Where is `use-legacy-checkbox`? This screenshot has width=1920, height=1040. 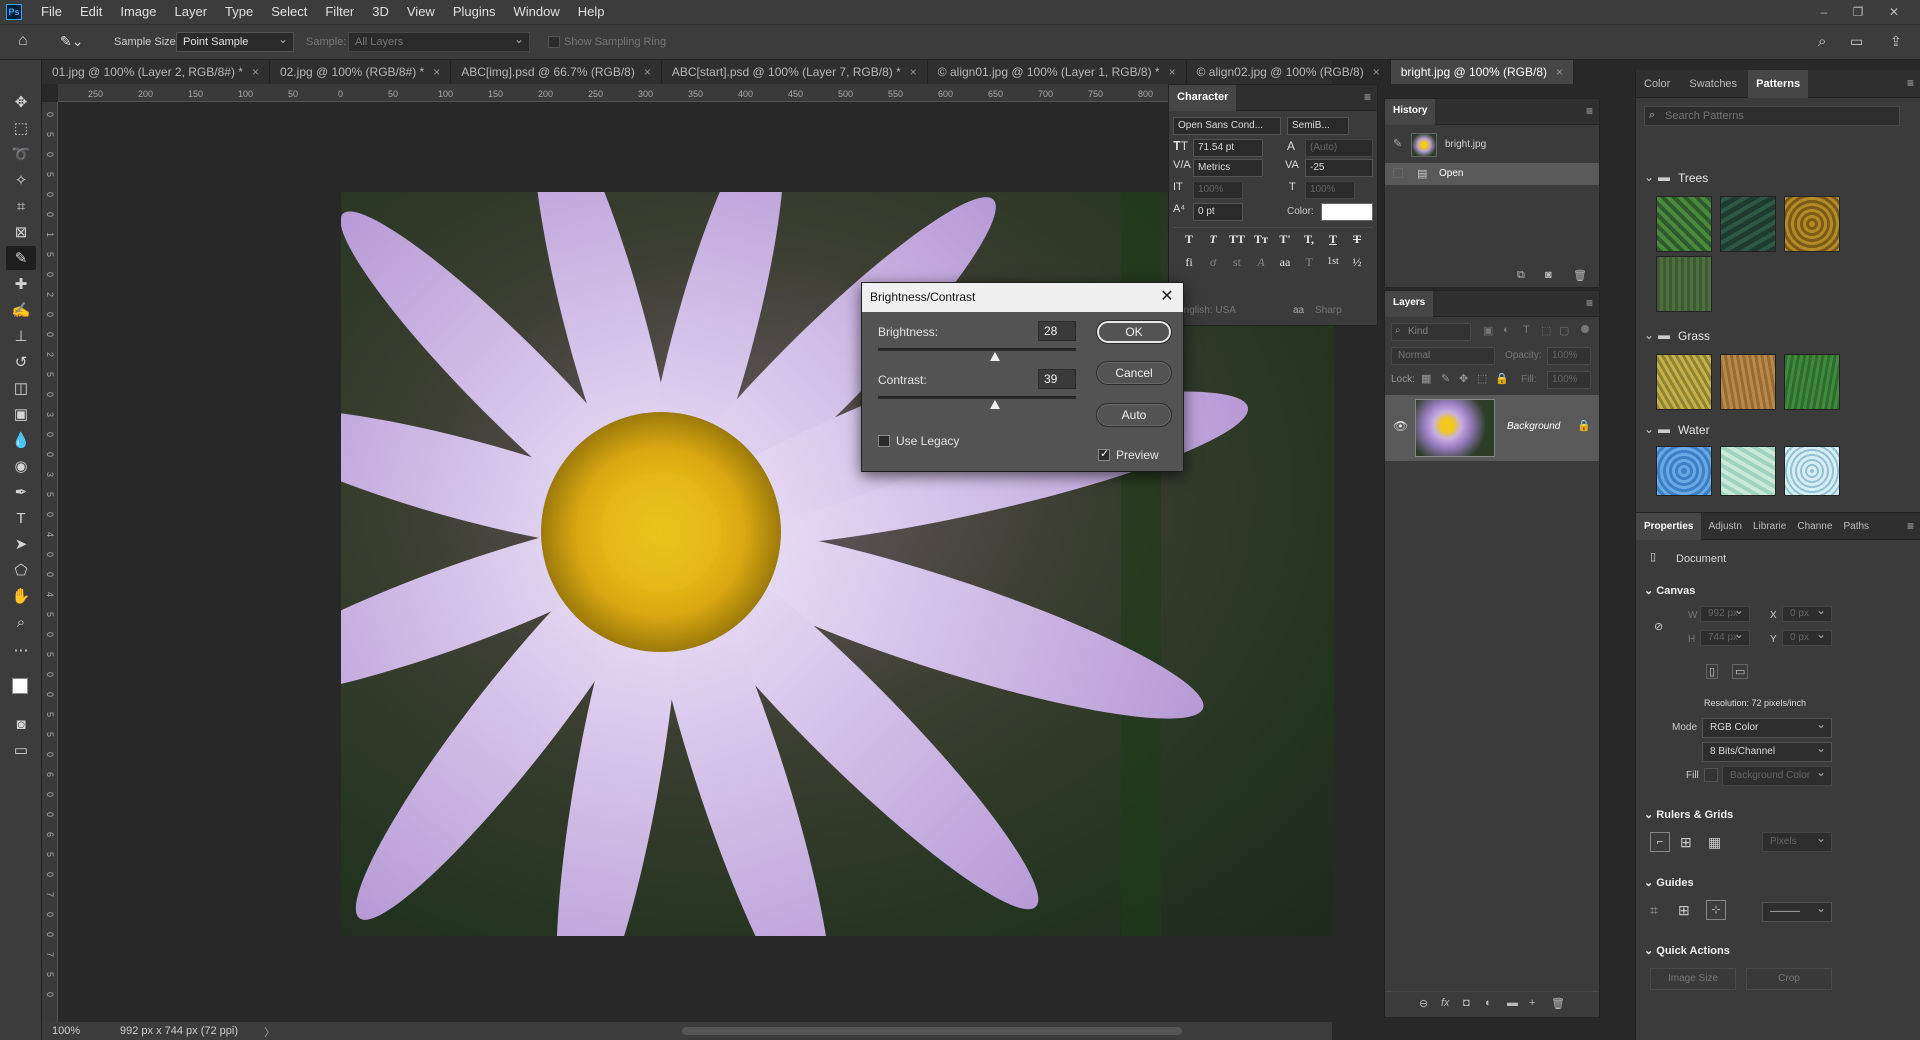 use-legacy-checkbox is located at coordinates (884, 441).